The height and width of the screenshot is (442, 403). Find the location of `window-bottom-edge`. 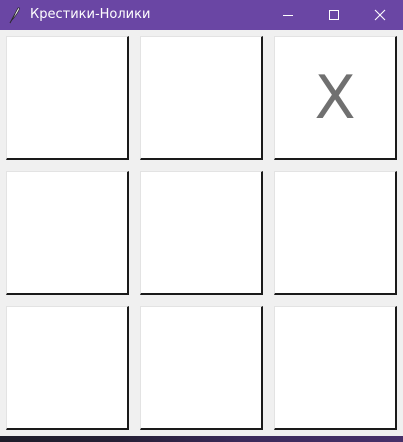

window-bottom-edge is located at coordinates (201, 439).